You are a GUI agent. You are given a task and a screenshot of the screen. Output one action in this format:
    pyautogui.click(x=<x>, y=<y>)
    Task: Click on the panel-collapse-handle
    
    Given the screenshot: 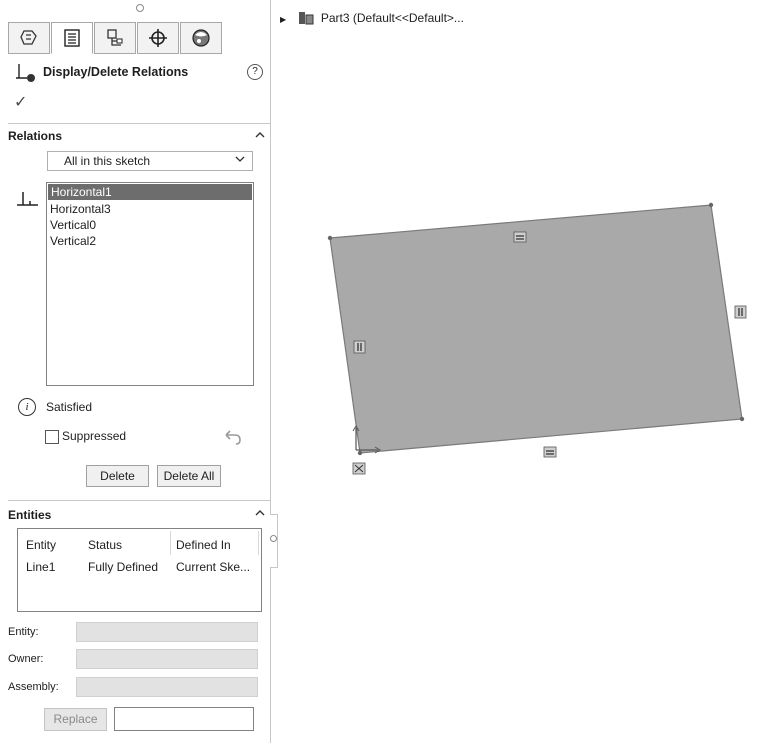 What is the action you would take?
    pyautogui.click(x=274, y=541)
    